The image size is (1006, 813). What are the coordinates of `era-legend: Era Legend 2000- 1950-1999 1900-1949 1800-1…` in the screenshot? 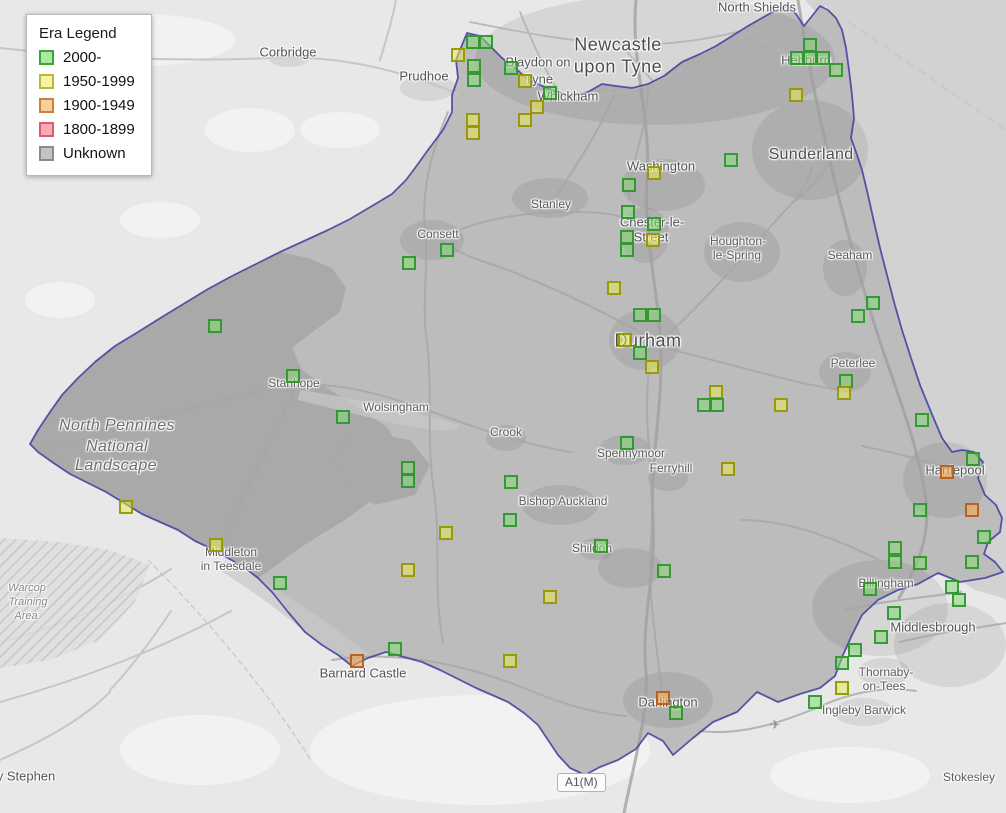 It's located at (89, 95).